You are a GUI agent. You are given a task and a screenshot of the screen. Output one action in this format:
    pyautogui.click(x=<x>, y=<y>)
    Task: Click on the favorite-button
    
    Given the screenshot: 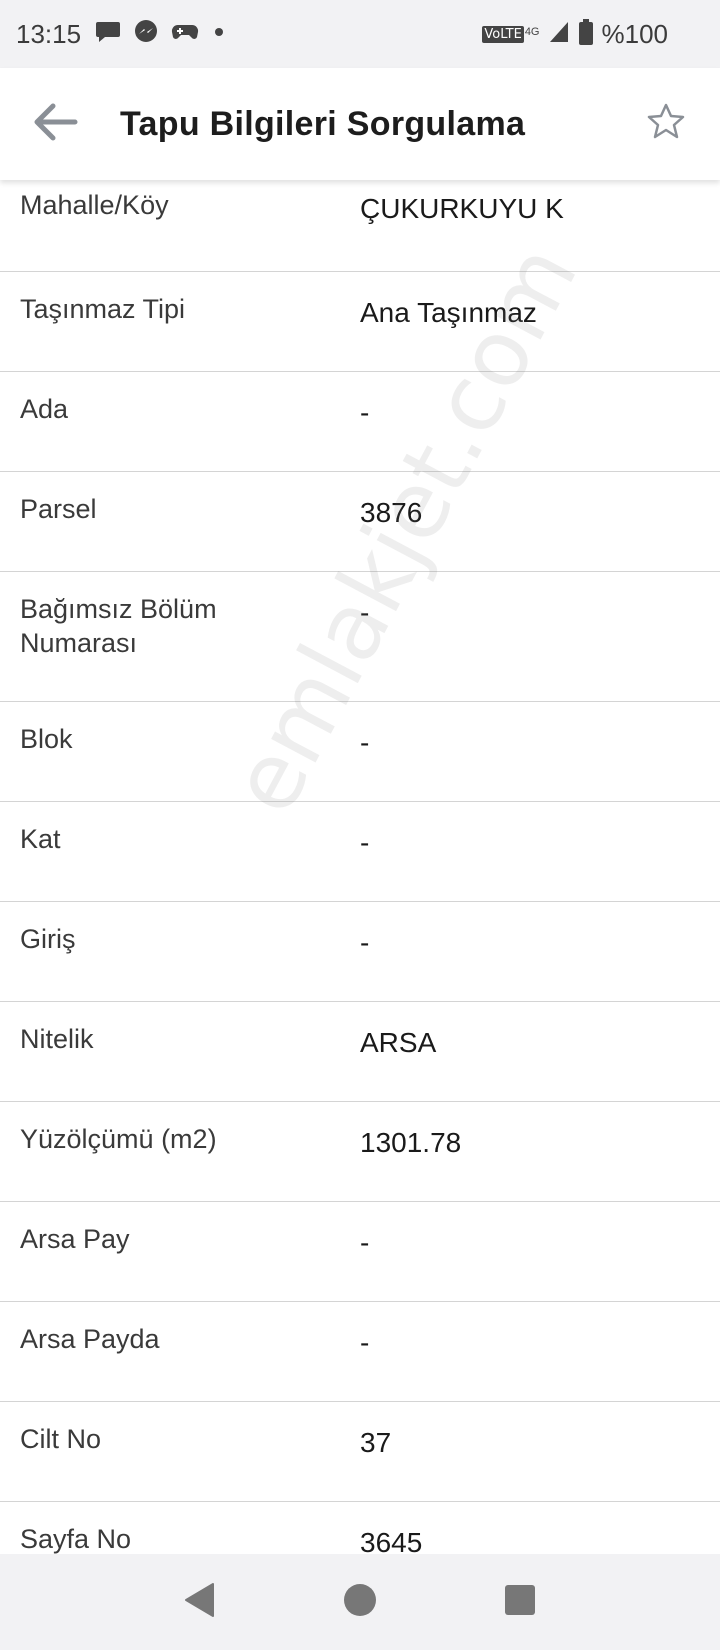 What is the action you would take?
    pyautogui.click(x=666, y=124)
    